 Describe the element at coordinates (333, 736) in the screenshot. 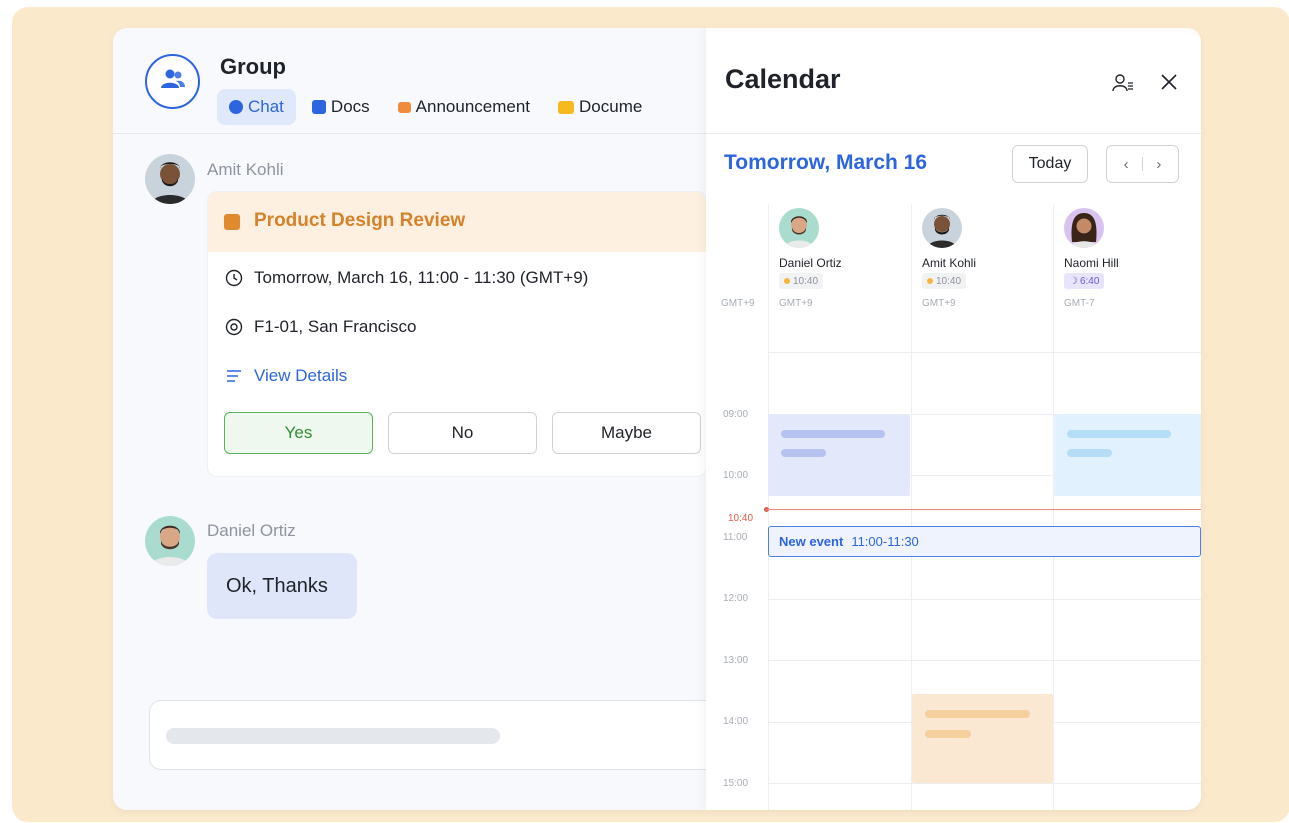

I see `input-placeholder-bar` at that location.